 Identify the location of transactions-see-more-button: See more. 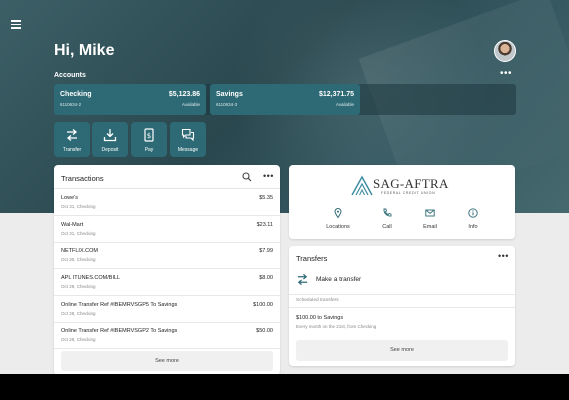
(167, 361).